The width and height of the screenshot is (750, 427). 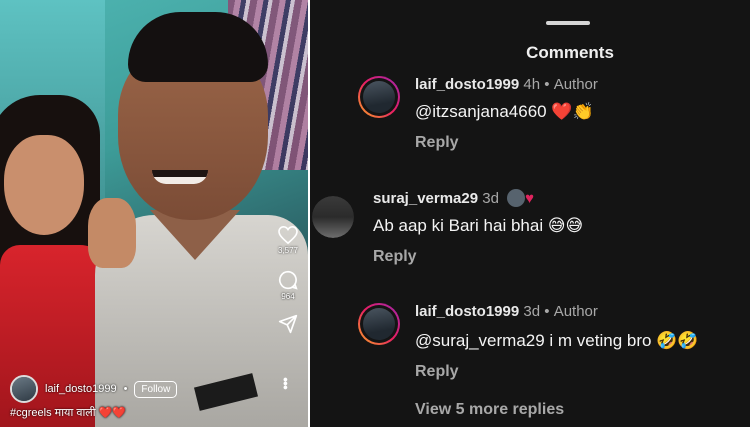 What do you see at coordinates (530, 198) in the screenshot?
I see `heart-icon: ♥` at bounding box center [530, 198].